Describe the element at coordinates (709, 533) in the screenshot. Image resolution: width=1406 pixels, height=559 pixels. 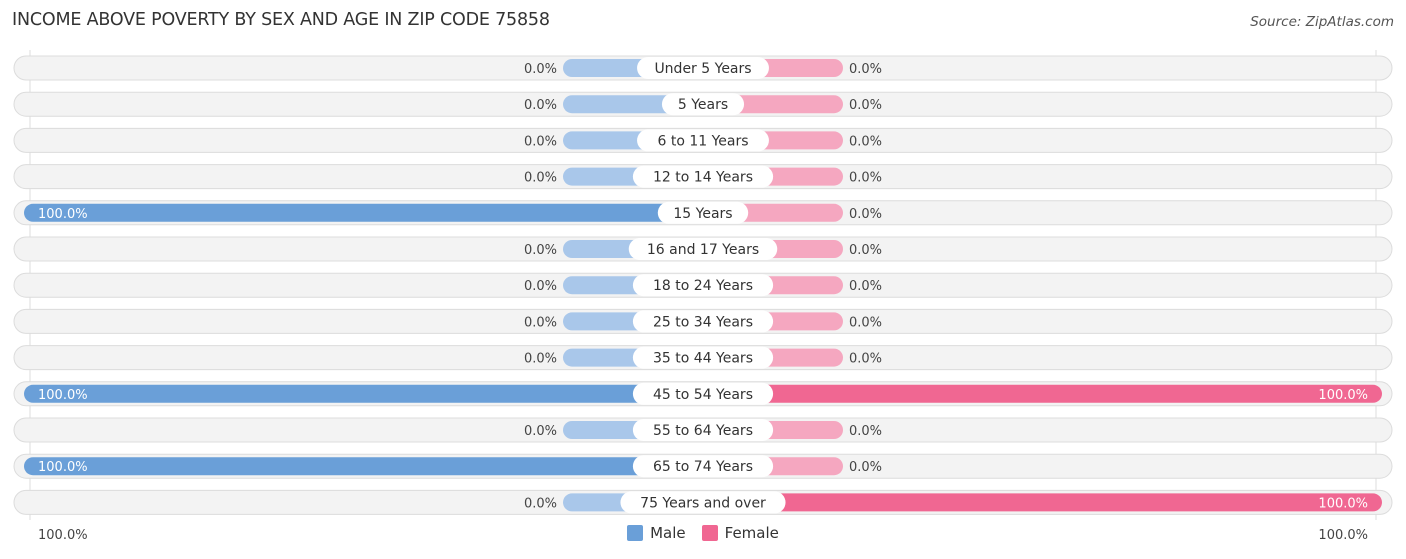
I see `legend-swatch-female` at that location.